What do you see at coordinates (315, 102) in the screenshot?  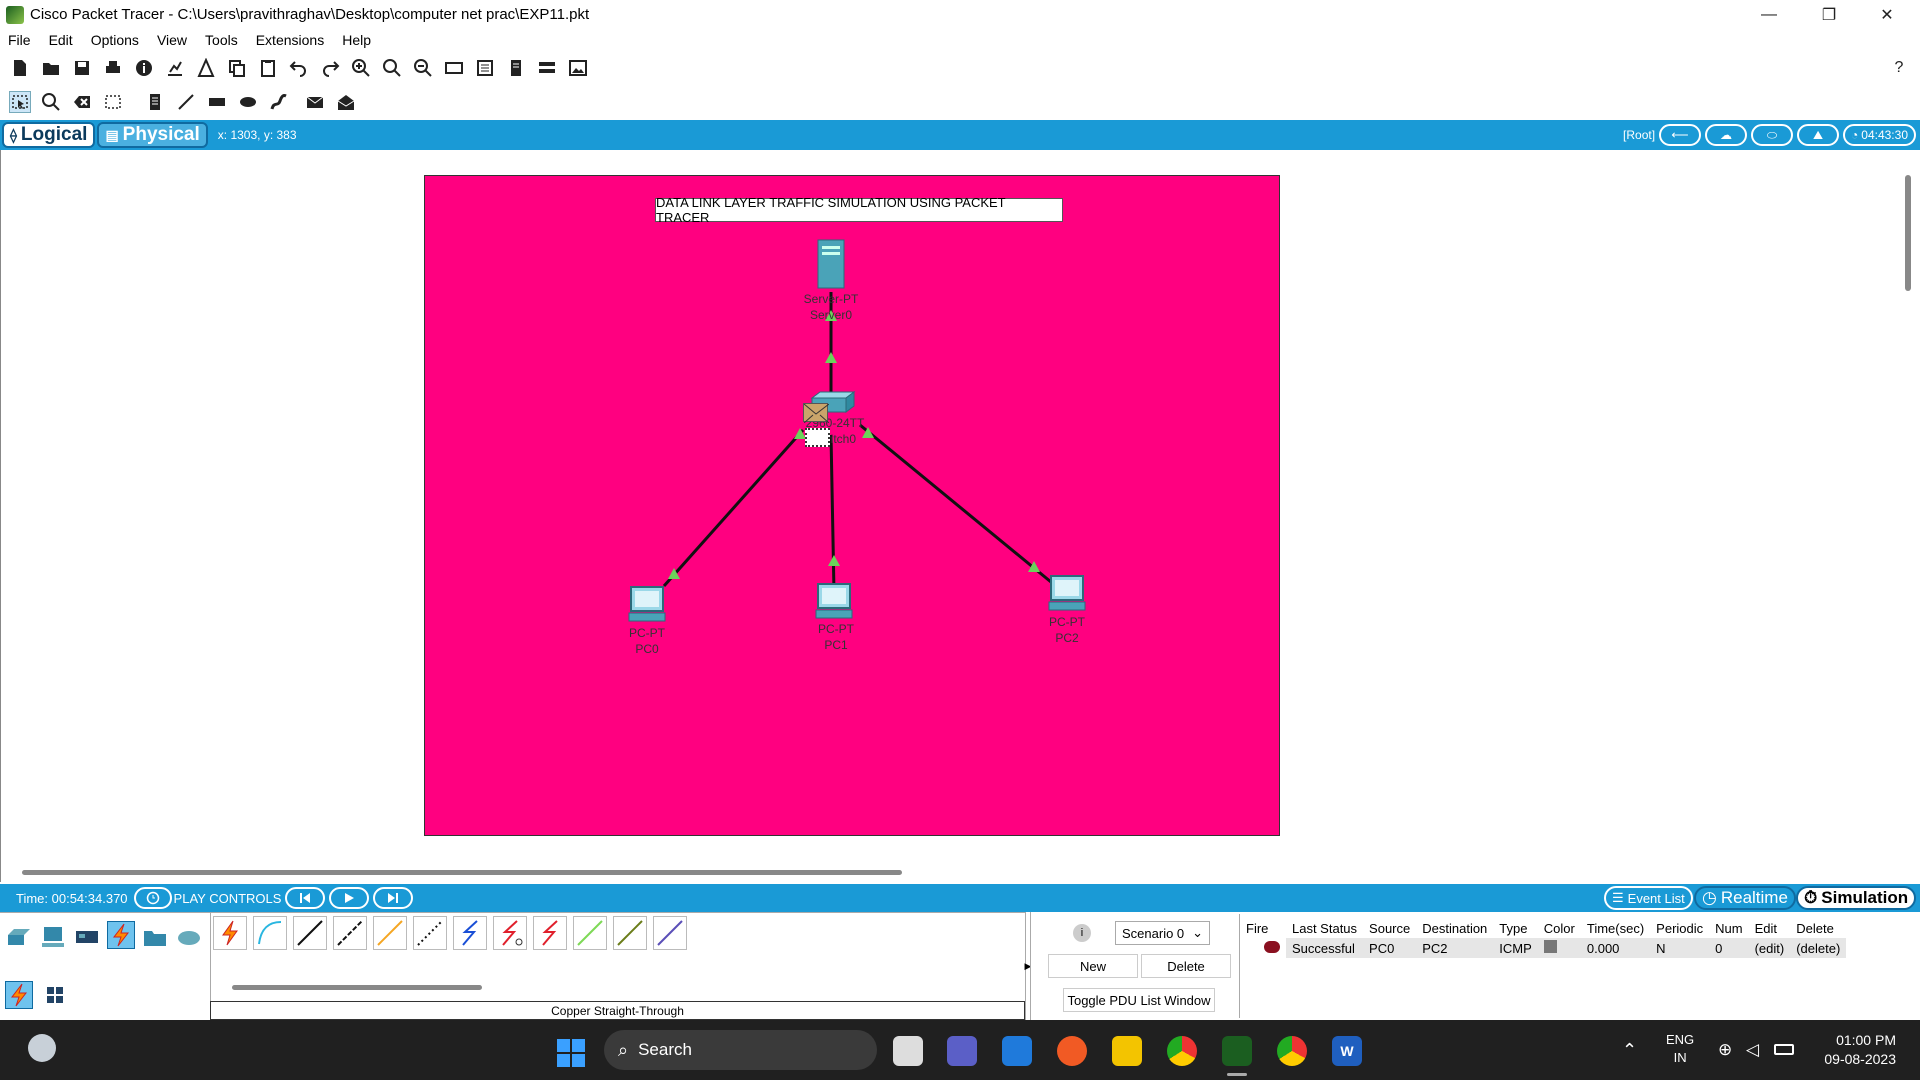 I see `add-simple-pdu-icon` at bounding box center [315, 102].